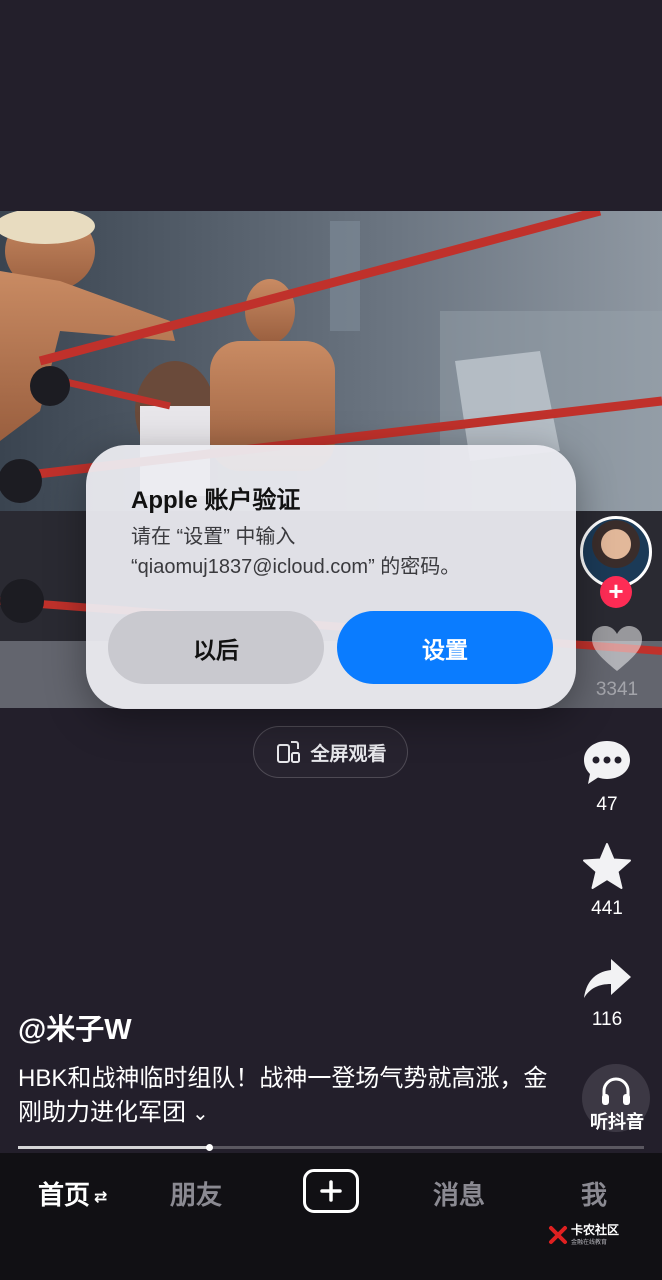 The width and height of the screenshot is (662, 1280). What do you see at coordinates (348, 754) in the screenshot?
I see `fullscreen-label: 全屏观看` at bounding box center [348, 754].